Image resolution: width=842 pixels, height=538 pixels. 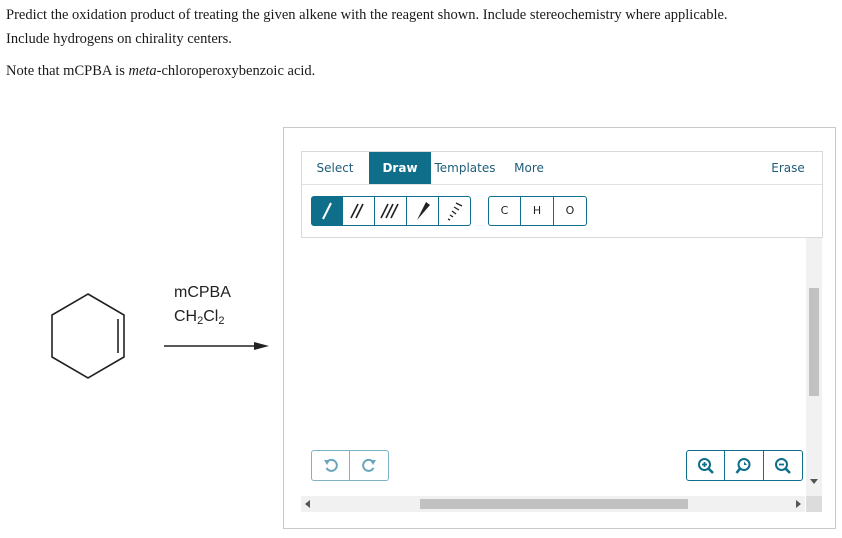 I want to click on atom-c-button: C, so click(x=504, y=211).